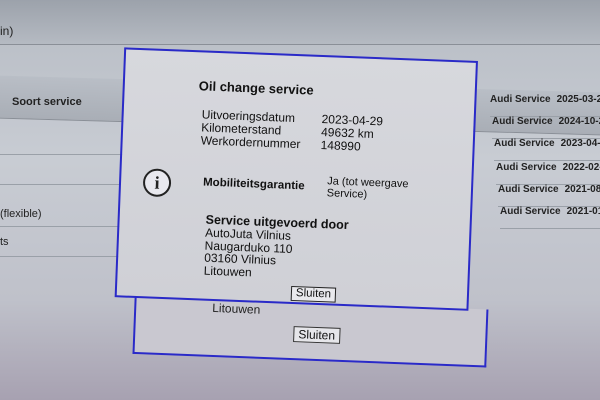  I want to click on mobility-guarantee-value: Ja (tot weergave Service), so click(367, 188).